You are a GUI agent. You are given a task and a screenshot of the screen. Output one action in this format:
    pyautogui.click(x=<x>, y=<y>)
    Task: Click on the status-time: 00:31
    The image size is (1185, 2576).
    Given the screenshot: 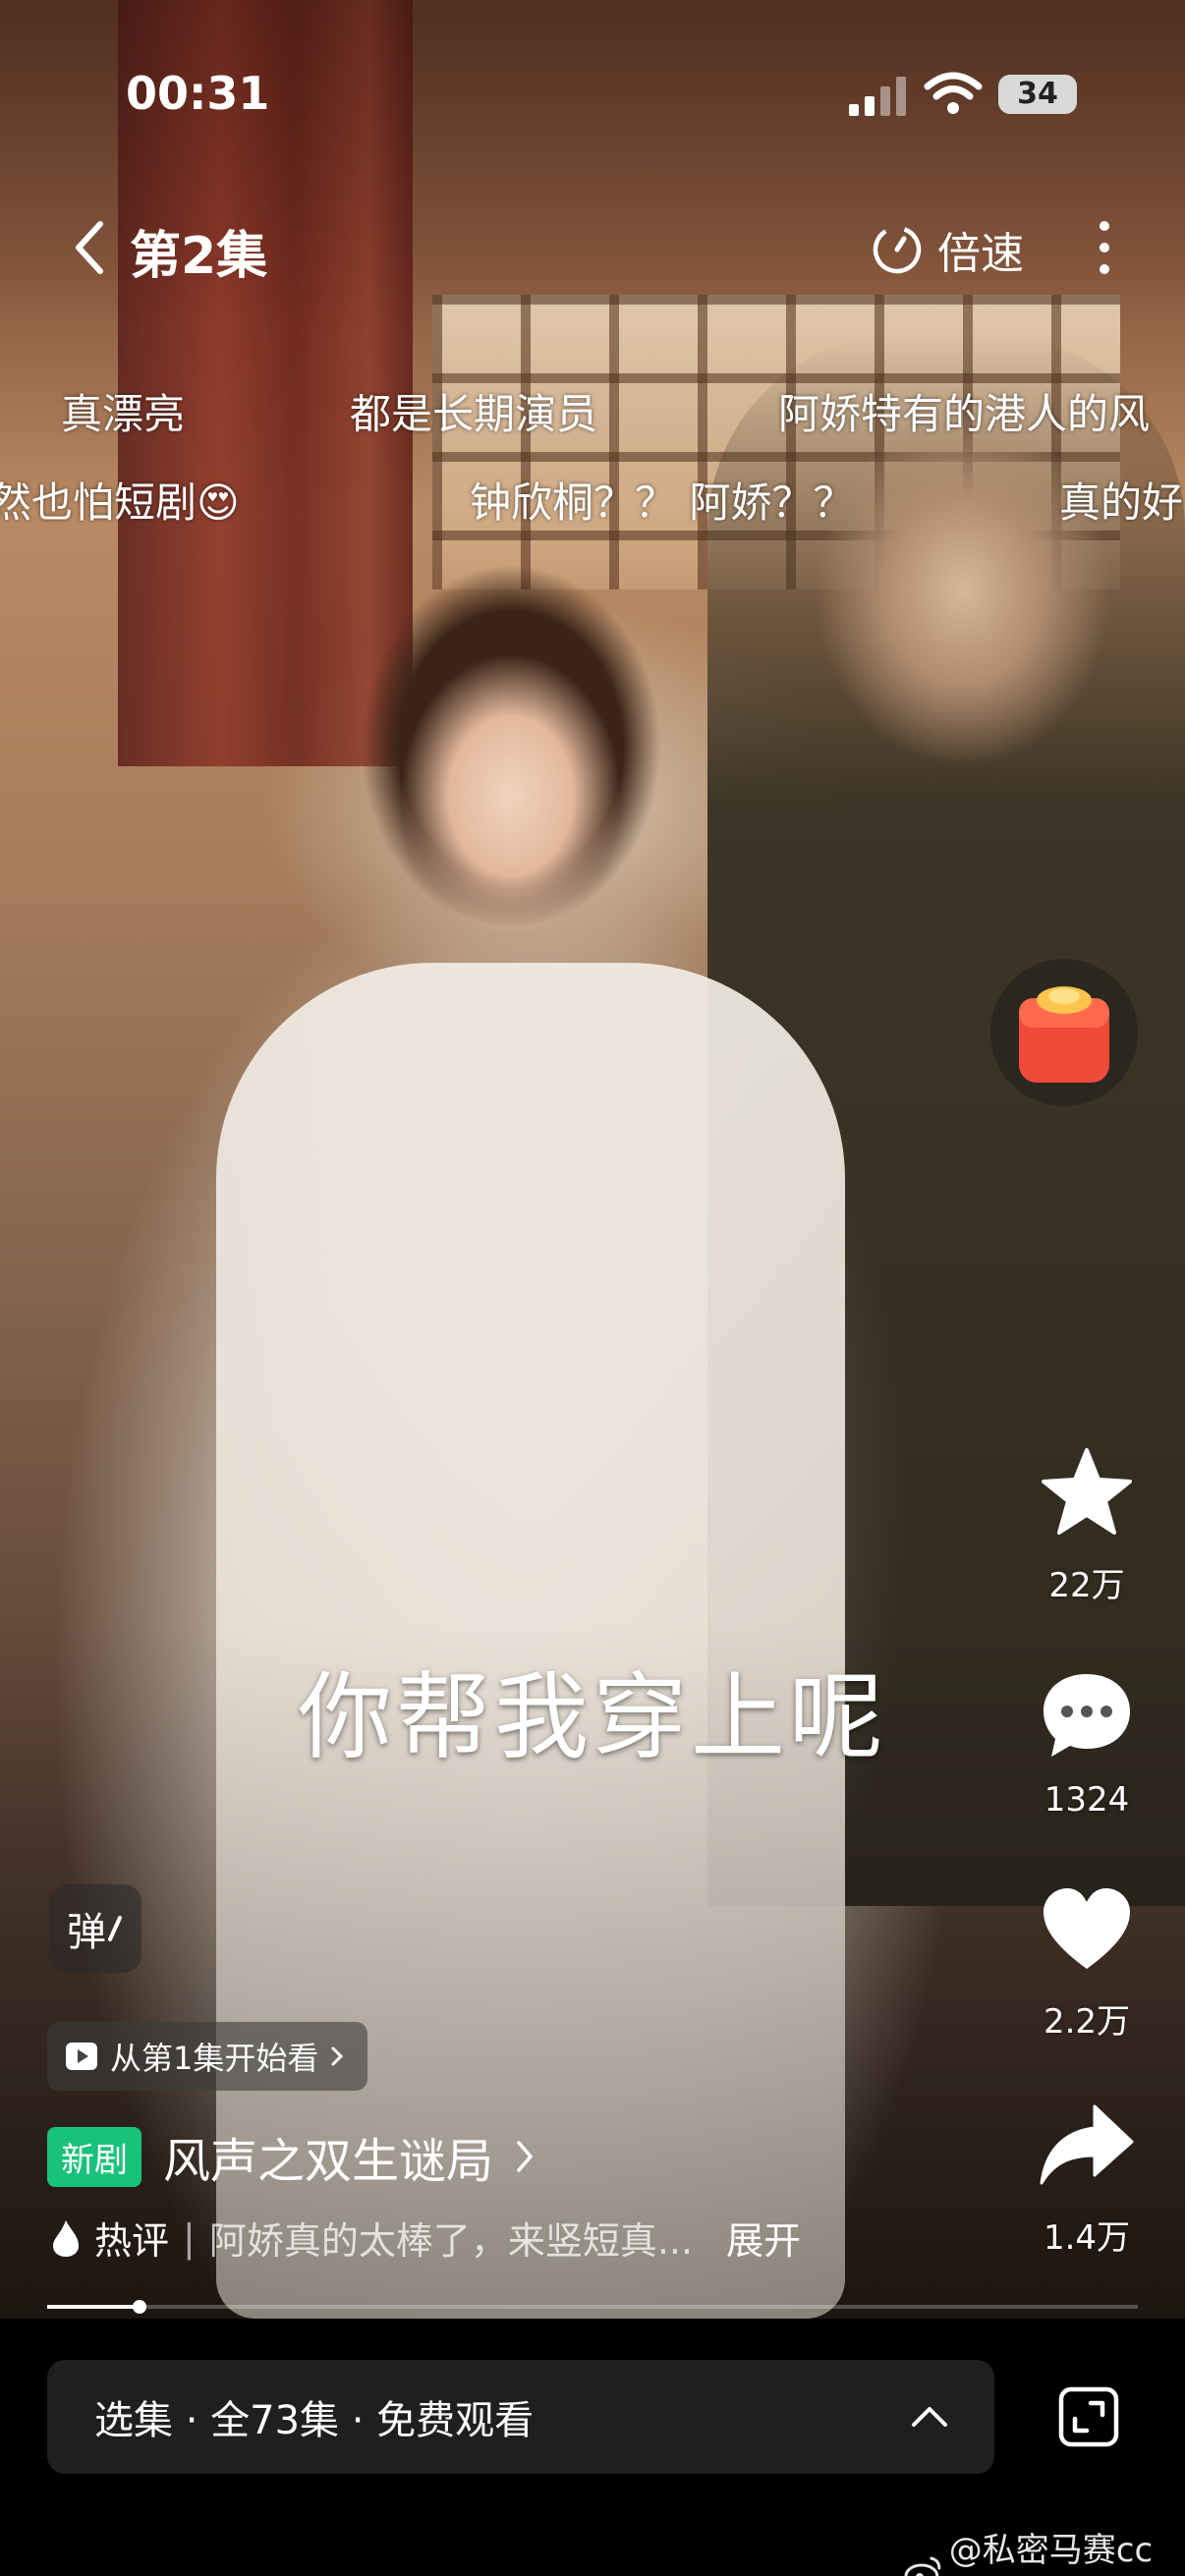 What is the action you would take?
    pyautogui.click(x=198, y=93)
    